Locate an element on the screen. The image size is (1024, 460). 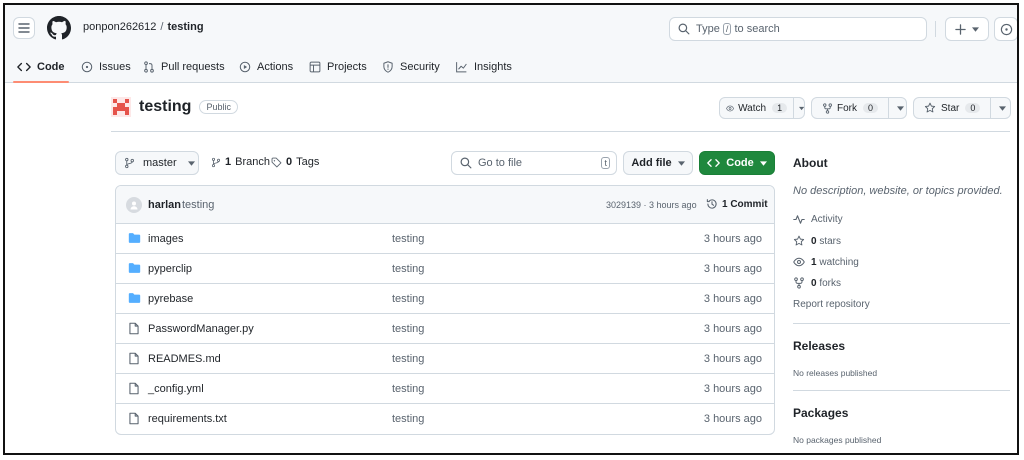
watch-button: Watch 1 is located at coordinates (762, 108).